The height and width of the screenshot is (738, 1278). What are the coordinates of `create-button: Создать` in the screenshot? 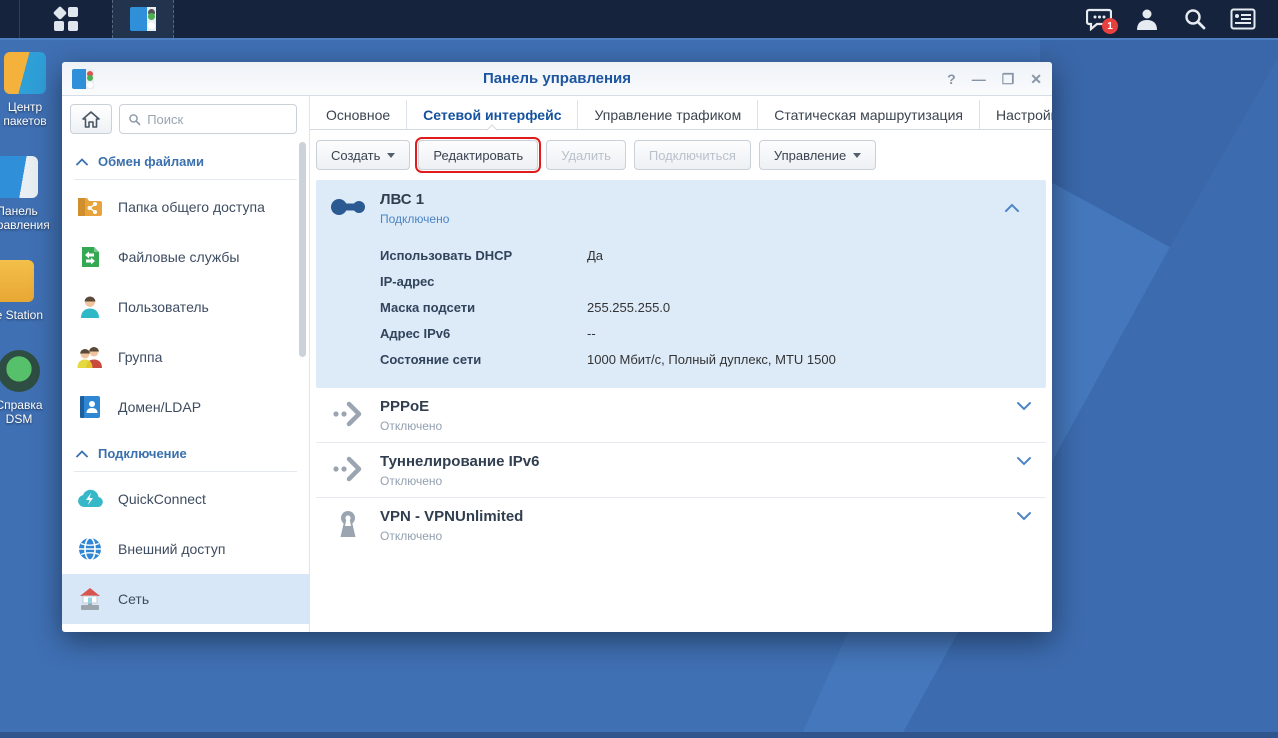 It's located at (363, 155).